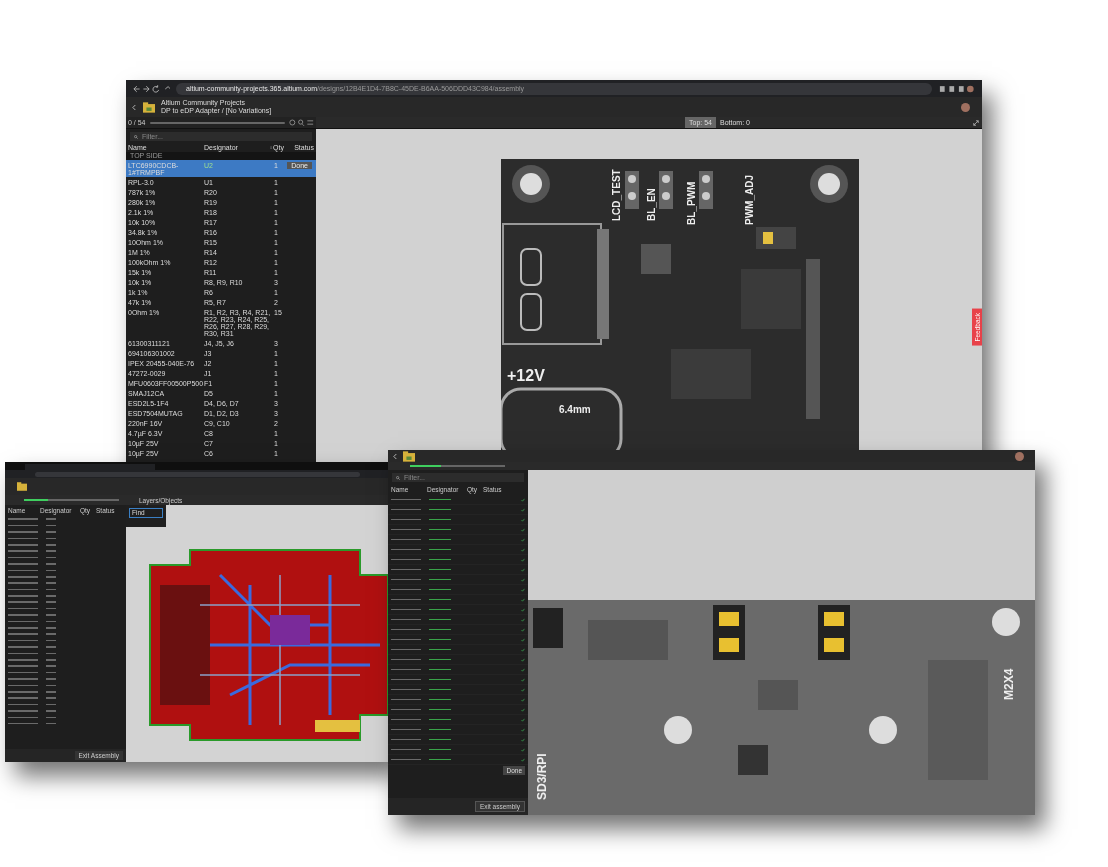 The height and width of the screenshot is (867, 1108). Describe the element at coordinates (575, 409) in the screenshot. I see `silkscreen-label: 6.4mm` at that location.